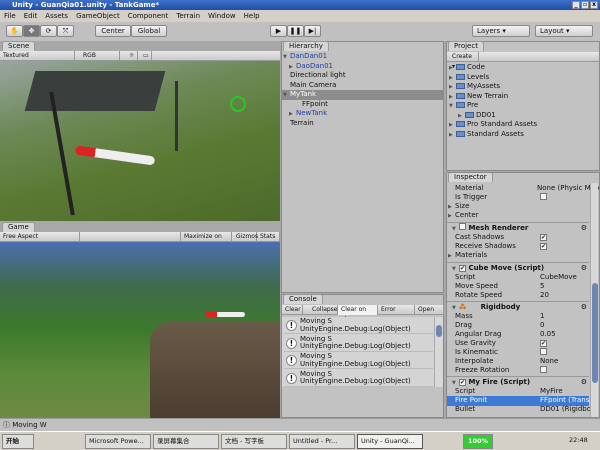 The width and height of the screenshot is (600, 450). I want to click on project-item-label: Levels, so click(478, 76).